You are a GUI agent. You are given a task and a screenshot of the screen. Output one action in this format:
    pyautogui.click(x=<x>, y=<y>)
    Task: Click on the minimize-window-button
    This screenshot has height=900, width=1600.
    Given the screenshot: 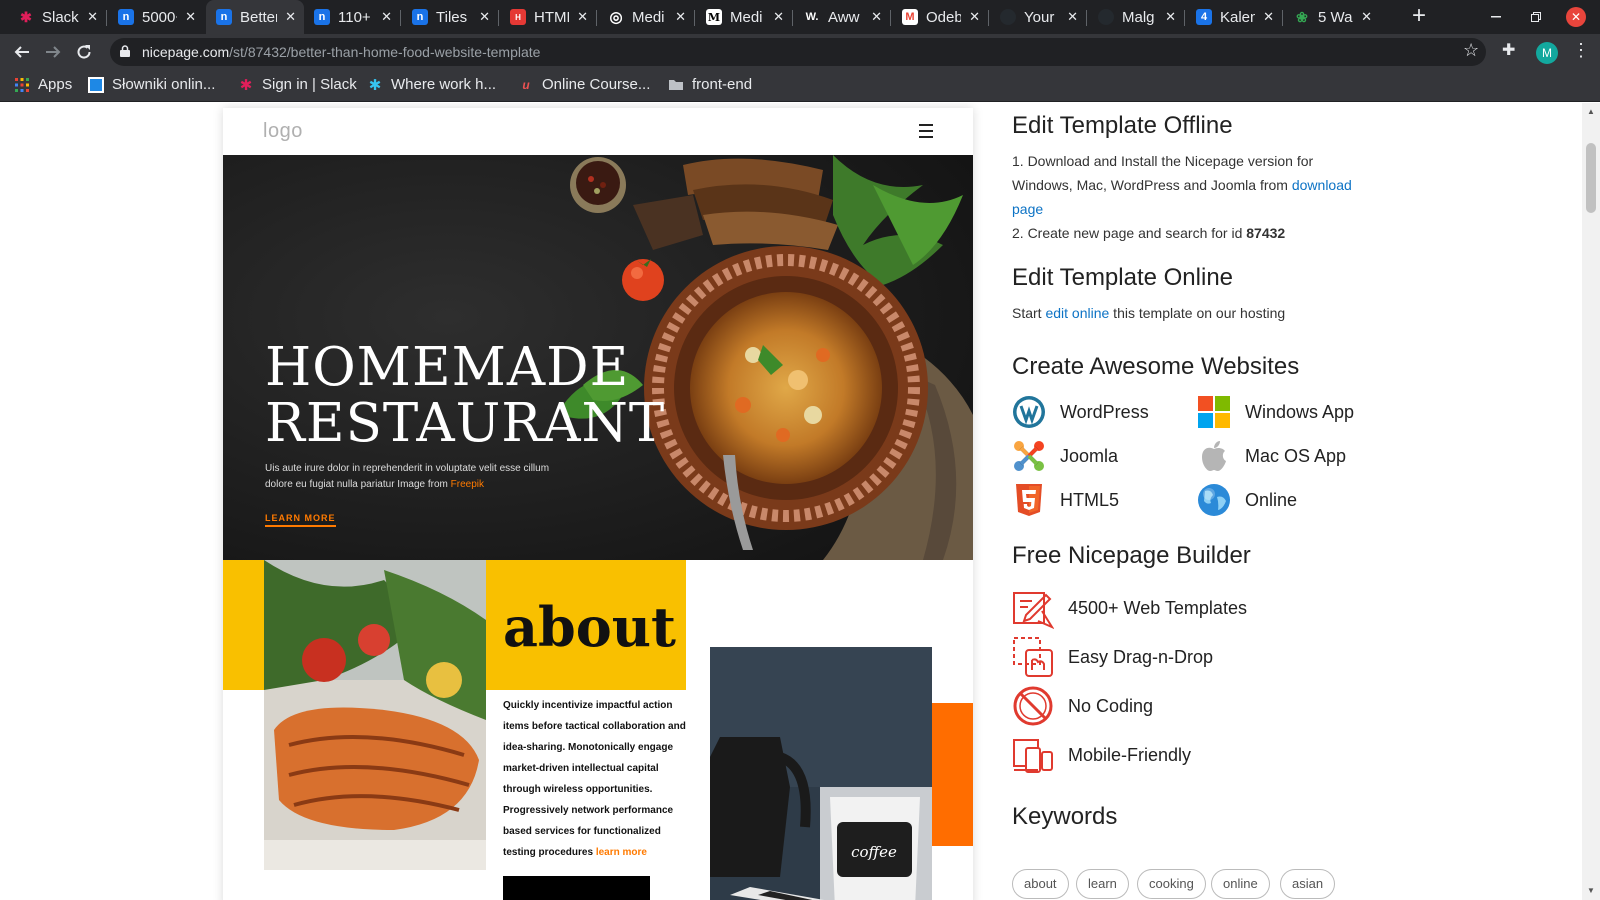 What is the action you would take?
    pyautogui.click(x=1496, y=17)
    